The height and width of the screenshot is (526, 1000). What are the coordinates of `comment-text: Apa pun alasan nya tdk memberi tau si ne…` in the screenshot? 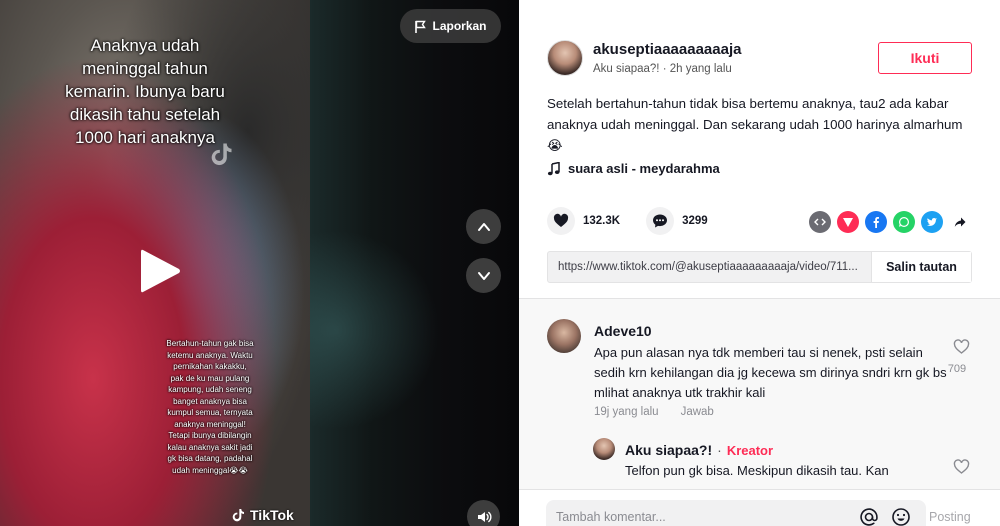 It's located at (770, 372).